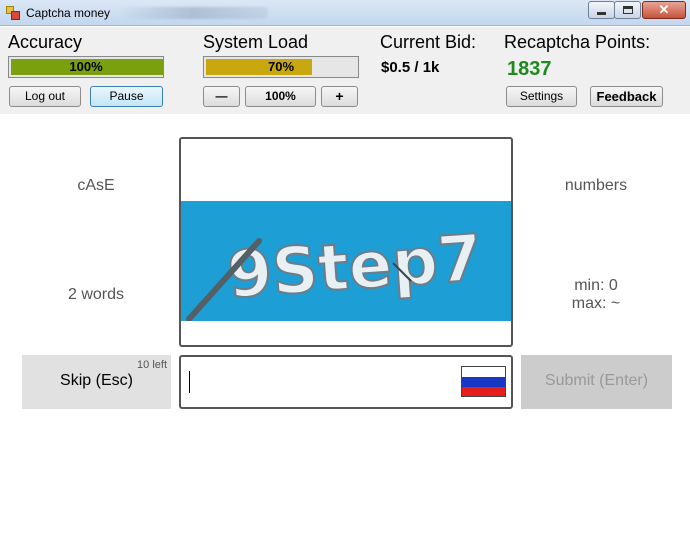 This screenshot has height=540, width=690. Describe the element at coordinates (96, 294) in the screenshot. I see `words-hint: 2 words` at that location.